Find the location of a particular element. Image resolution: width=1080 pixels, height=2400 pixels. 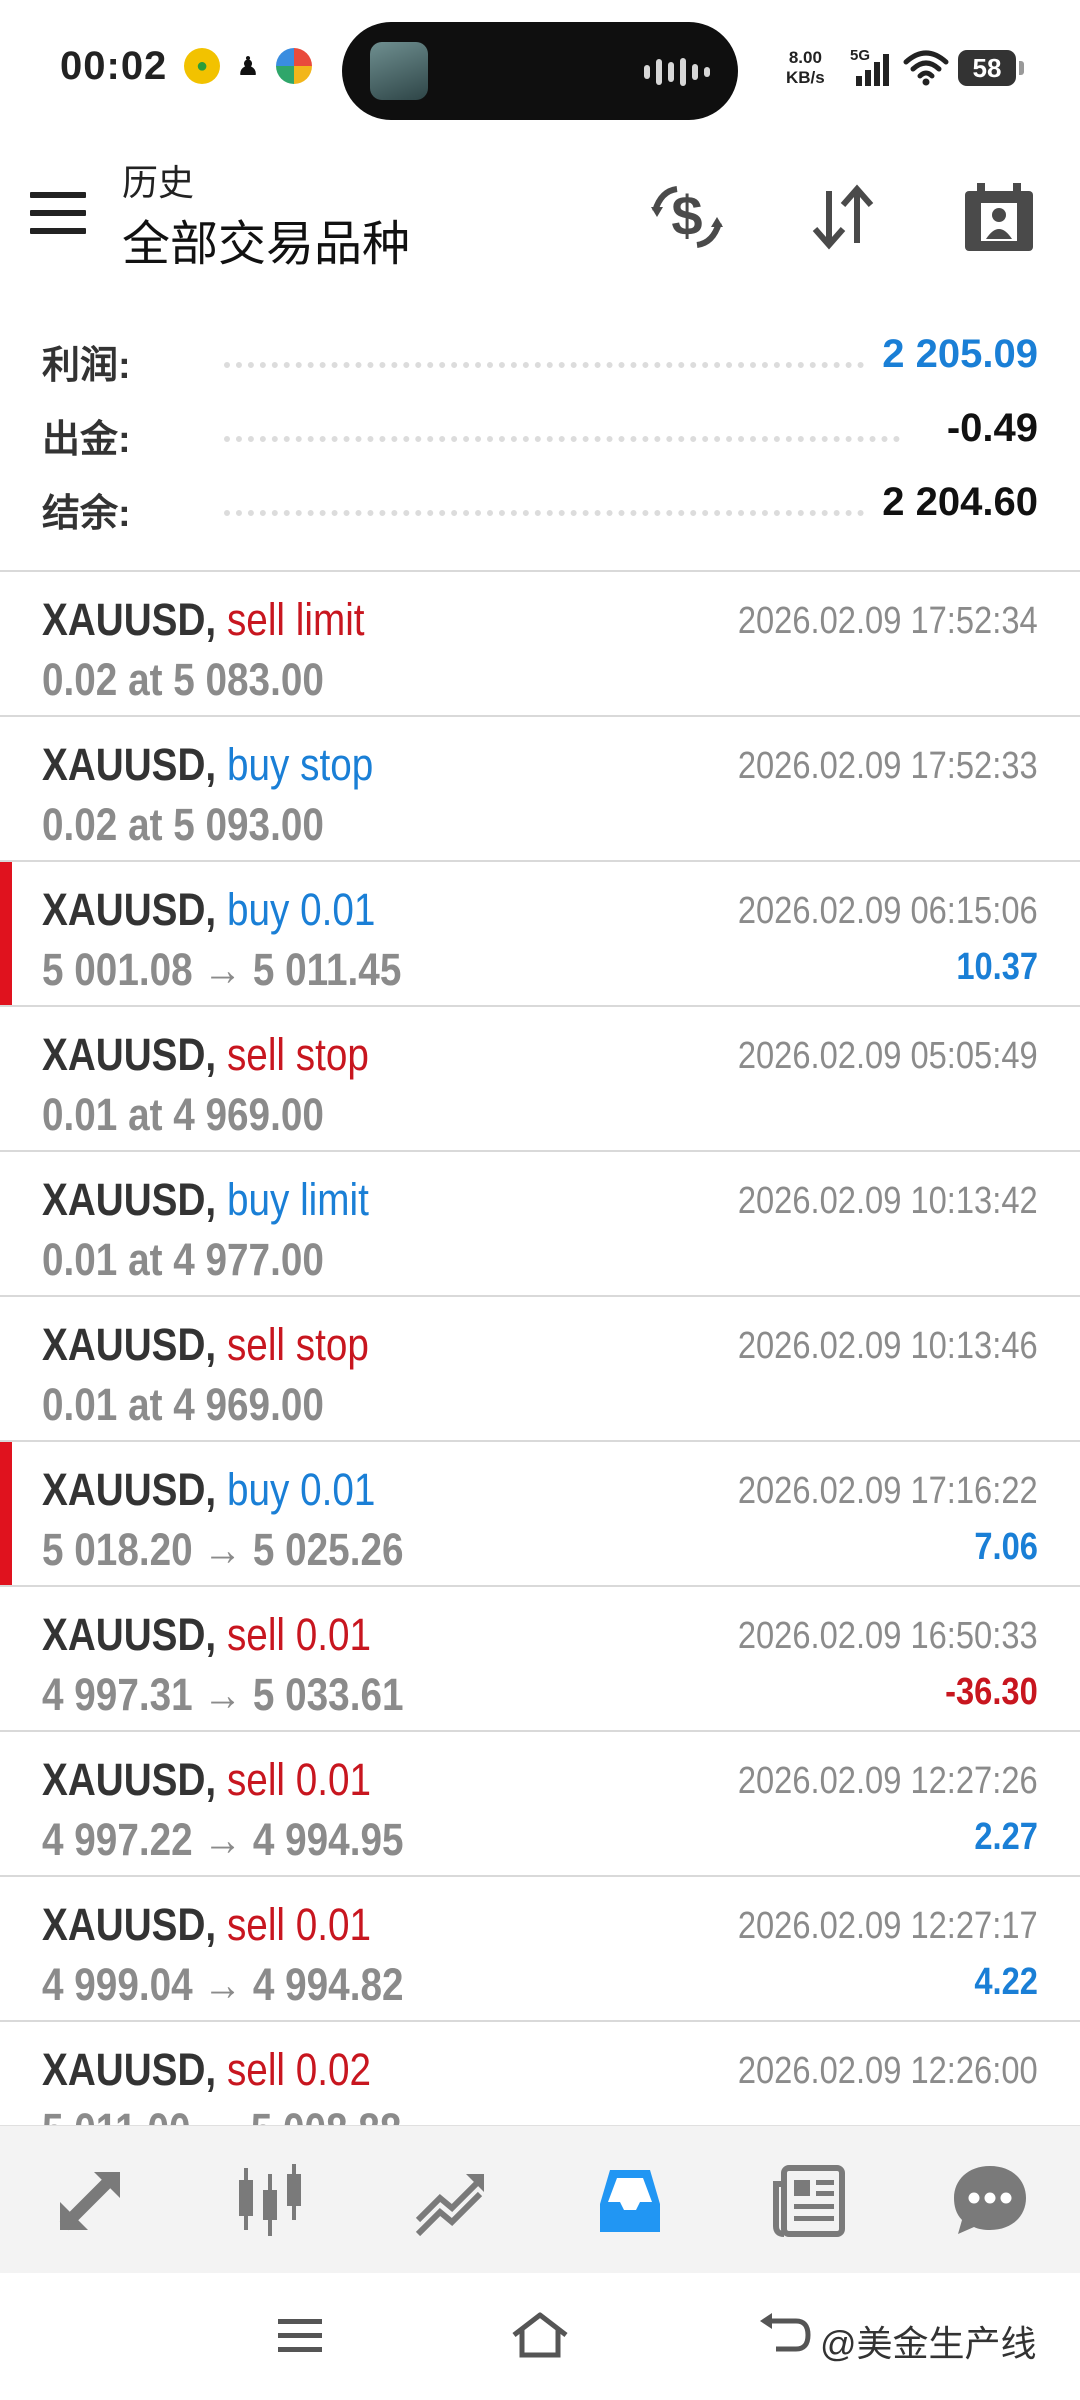

status-bar: 00:02 ● ♟ 8.00 KB/s 5G 58 is located at coordinates (540, 70).